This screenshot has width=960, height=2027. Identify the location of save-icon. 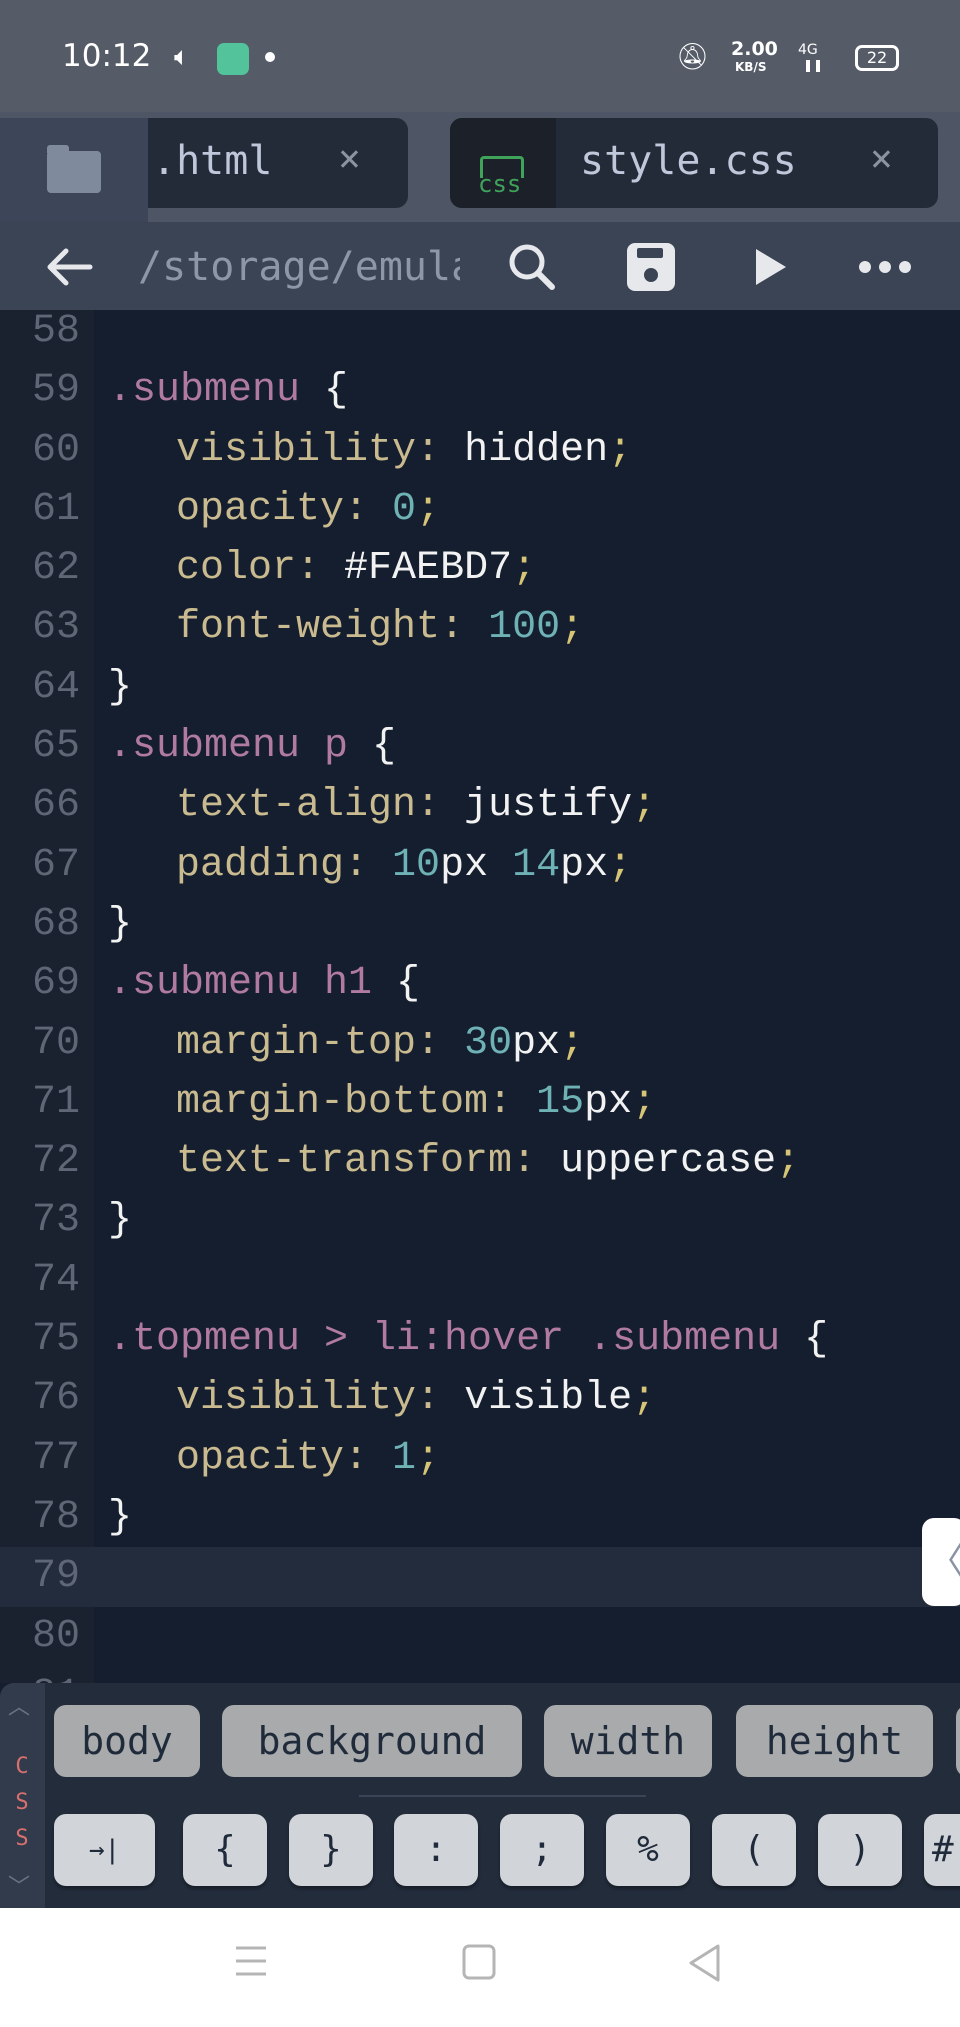
(651, 267).